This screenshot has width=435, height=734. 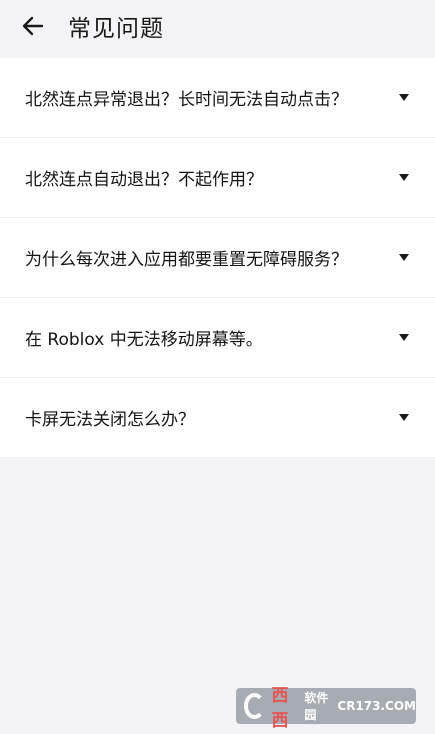 I want to click on faq-question: 为什么每次进入应用都要重置无障碍服务？, so click(x=186, y=260).